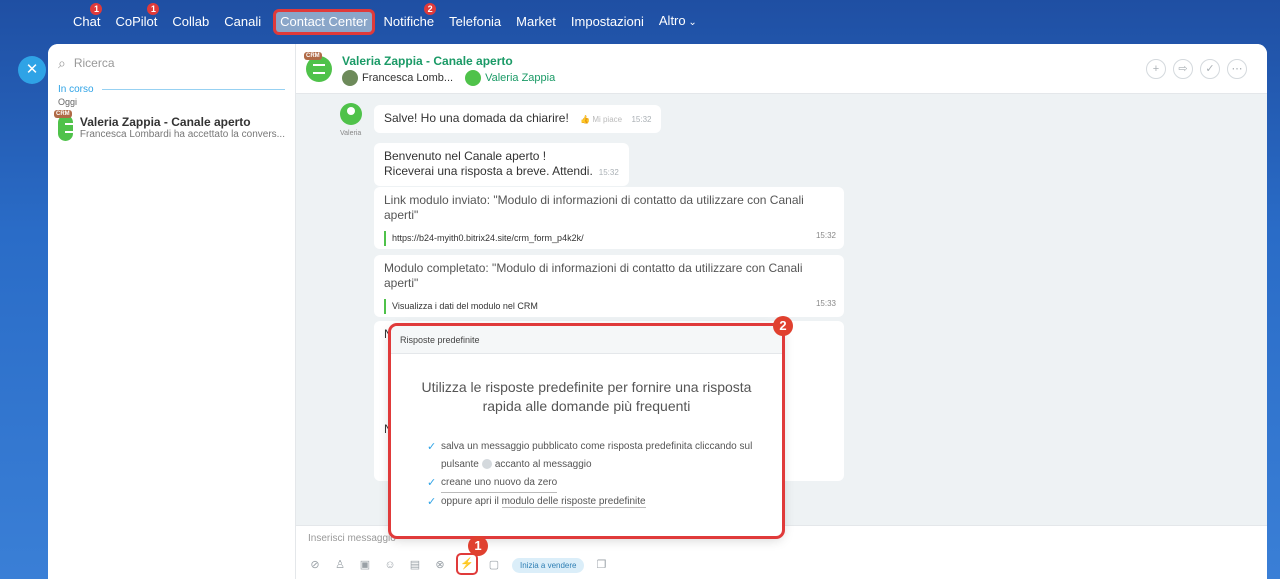  I want to click on create-new-link: creane uno nuovo da zero, so click(499, 483).